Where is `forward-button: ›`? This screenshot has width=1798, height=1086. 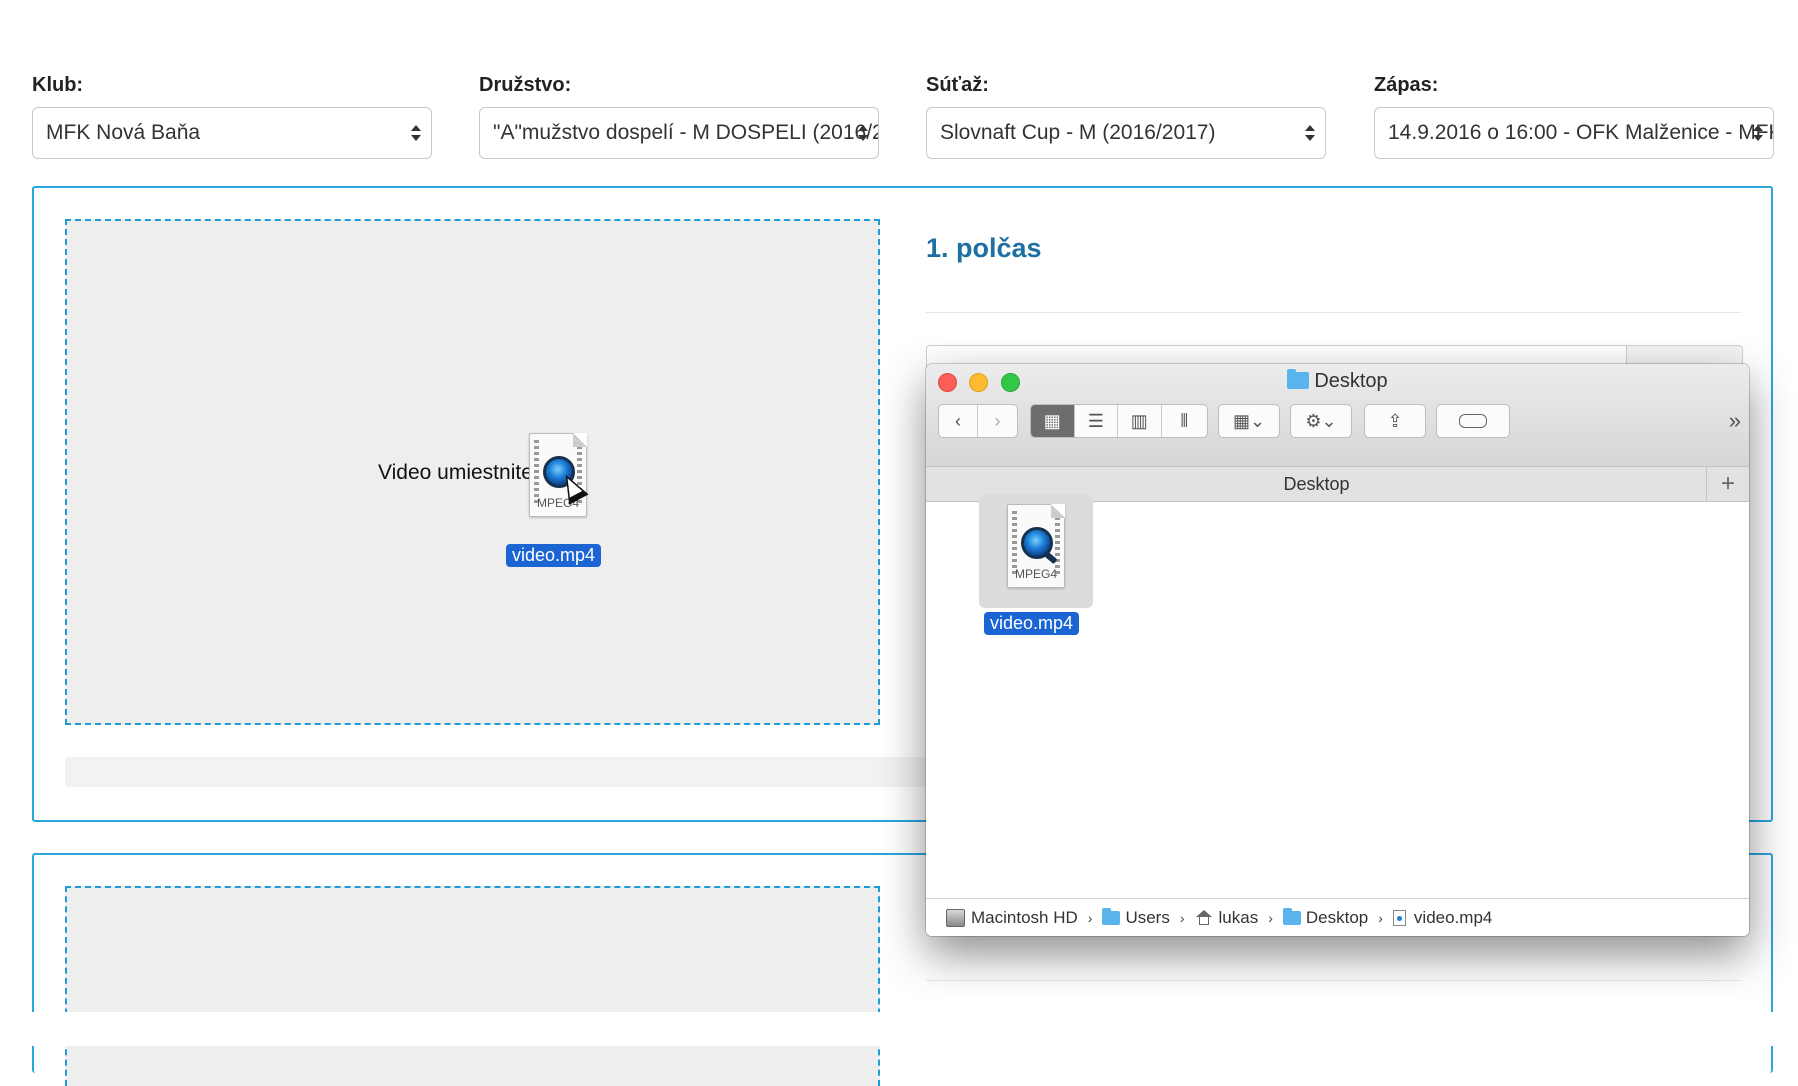 forward-button: › is located at coordinates (997, 421).